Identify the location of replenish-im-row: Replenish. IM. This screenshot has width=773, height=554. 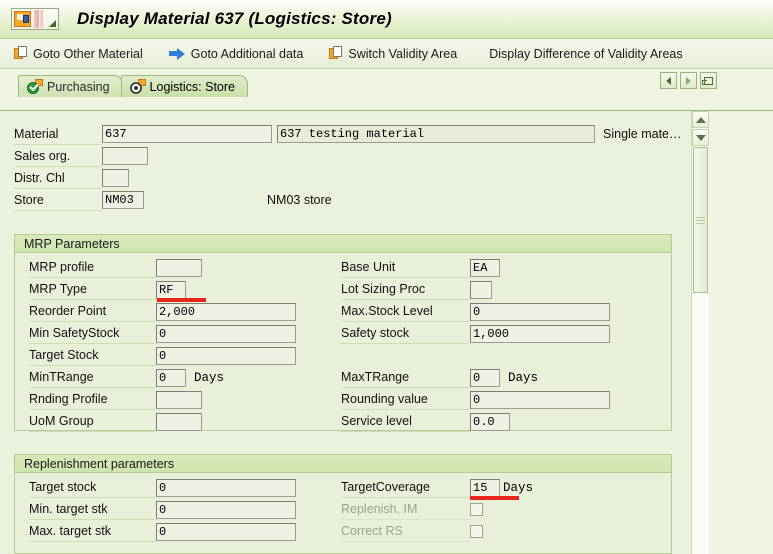
(412, 509).